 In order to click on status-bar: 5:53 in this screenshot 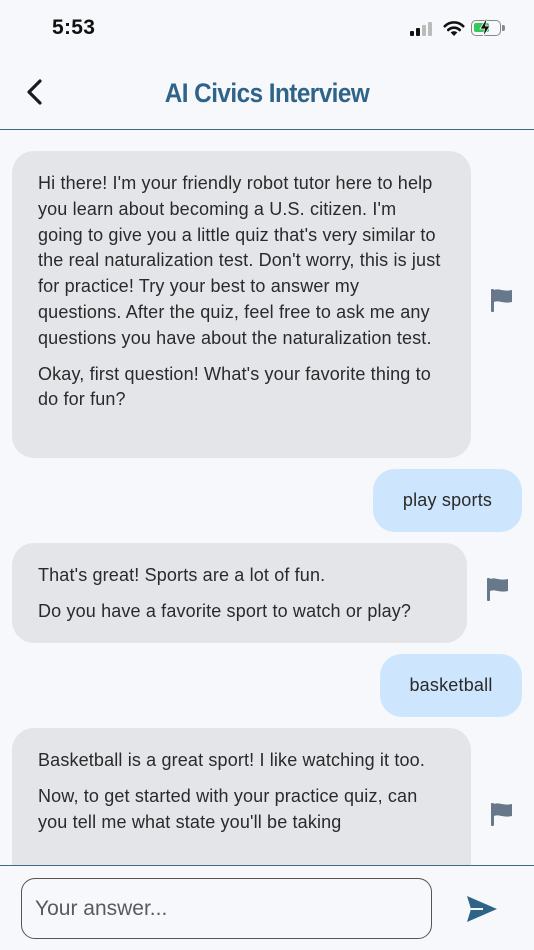, I will do `click(267, 29)`.